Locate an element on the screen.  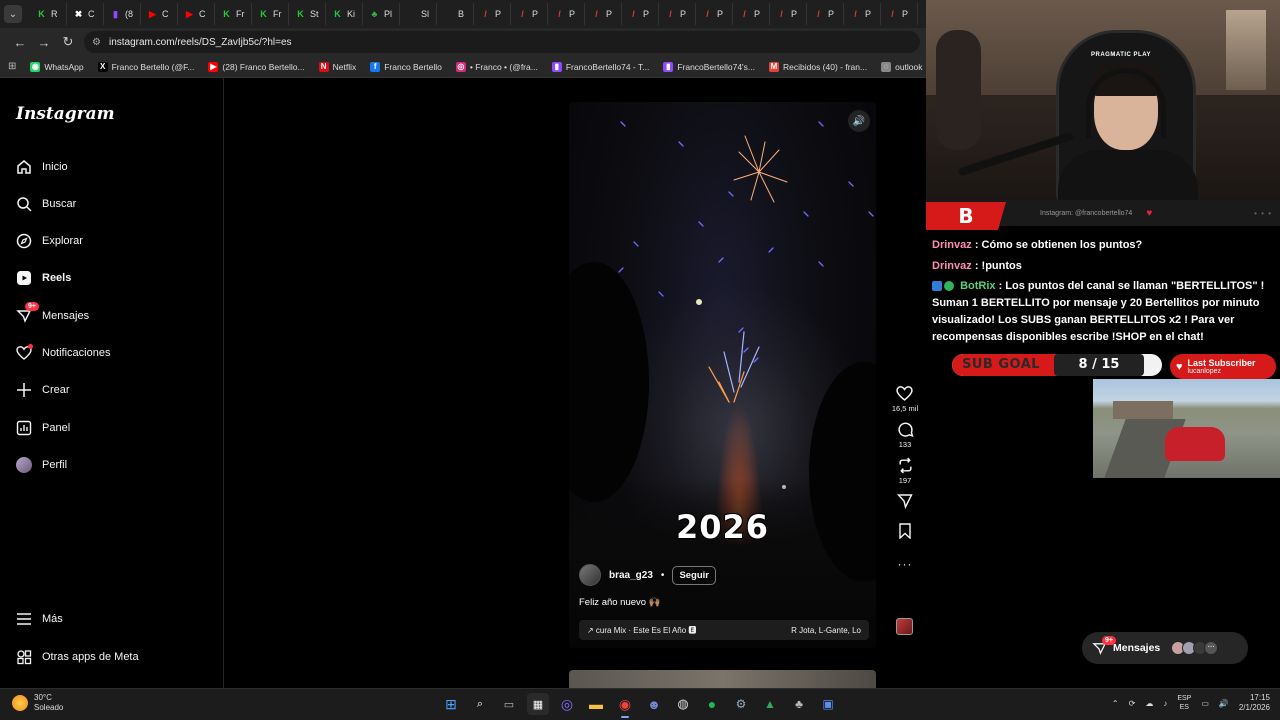
nav-item-reels: Reels is located at coordinates (43, 278).